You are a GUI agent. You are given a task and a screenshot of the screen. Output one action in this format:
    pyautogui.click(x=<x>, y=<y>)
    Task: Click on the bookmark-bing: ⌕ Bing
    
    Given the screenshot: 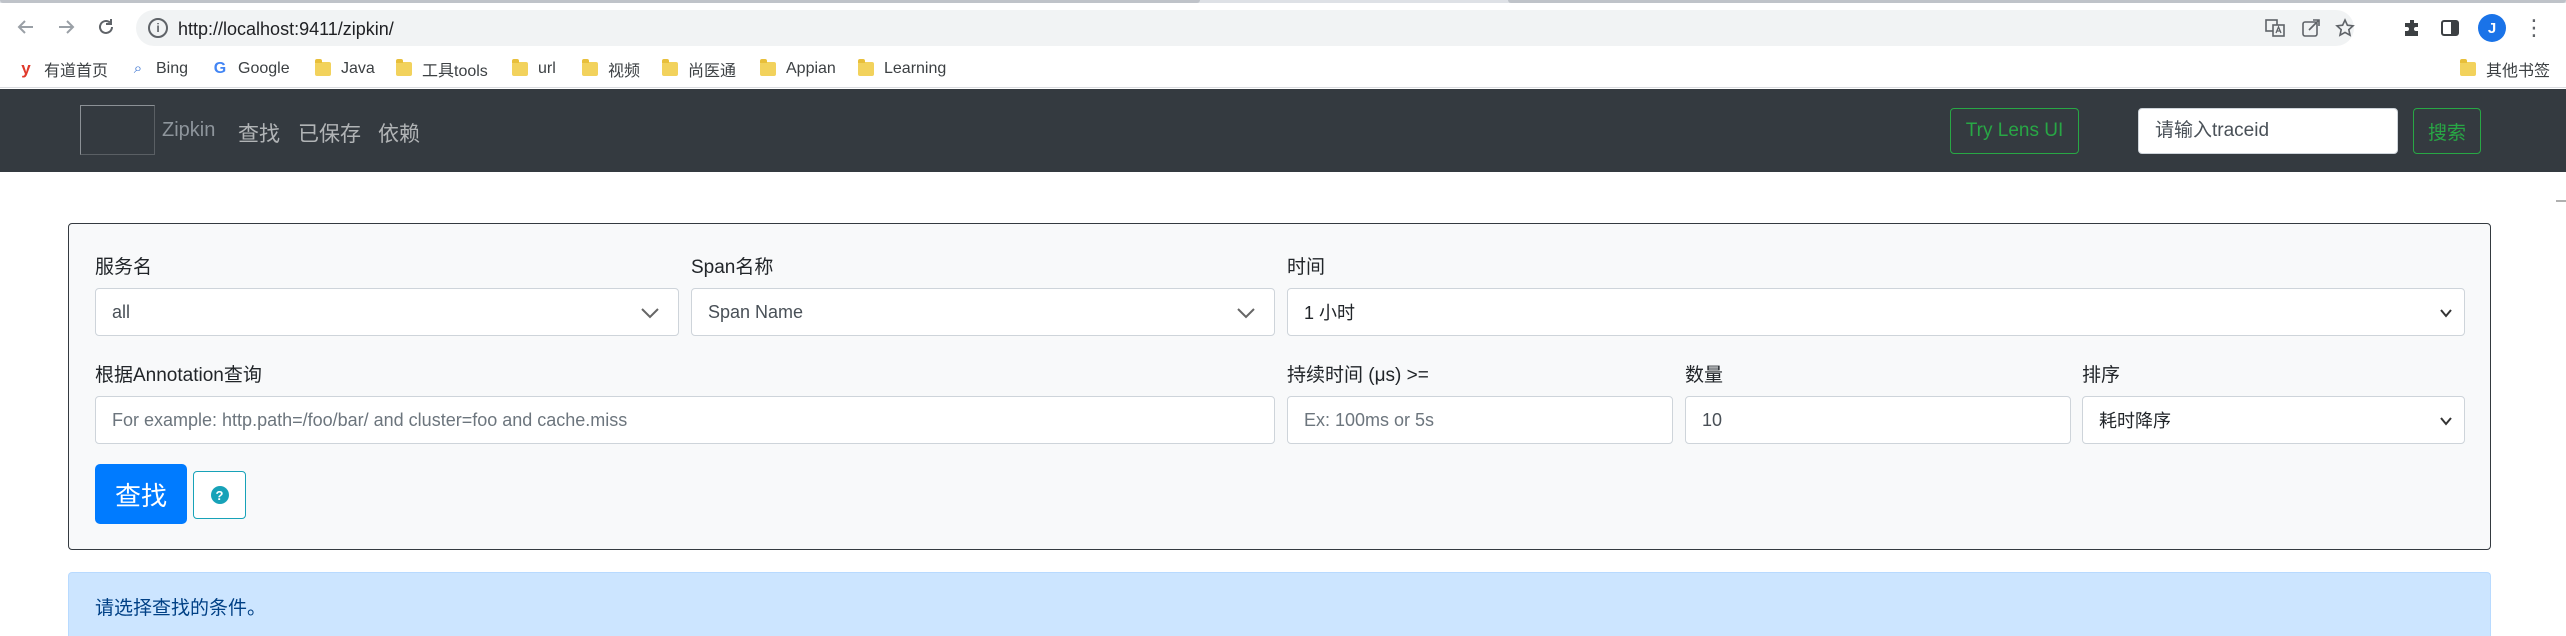 What is the action you would take?
    pyautogui.click(x=159, y=69)
    